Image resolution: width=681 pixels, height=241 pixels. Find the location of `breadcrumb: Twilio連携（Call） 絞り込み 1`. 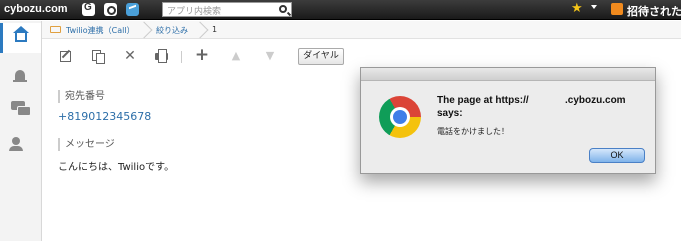

breadcrumb: Twilio連携（Call） 絞り込み 1 is located at coordinates (361, 30).